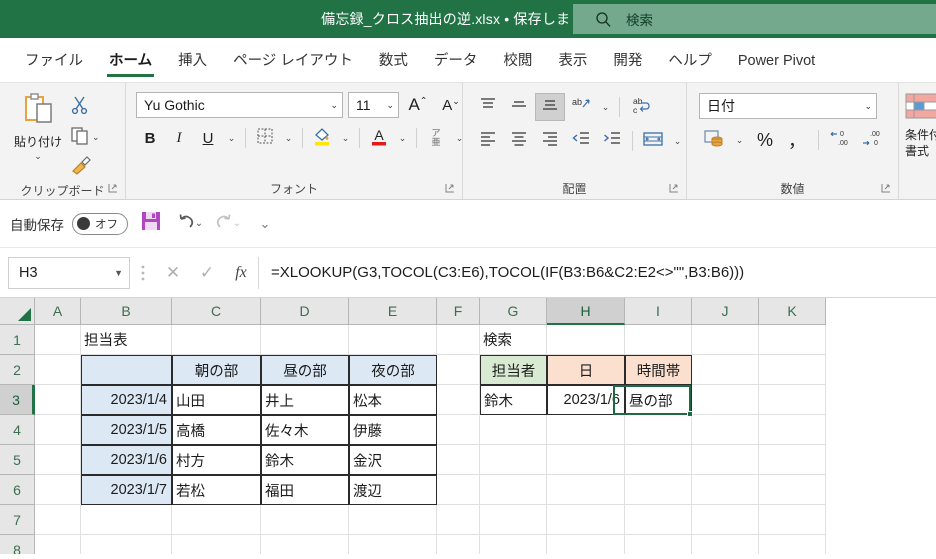 This screenshot has height=559, width=936. What do you see at coordinates (658, 430) in the screenshot?
I see `cell-I4` at bounding box center [658, 430].